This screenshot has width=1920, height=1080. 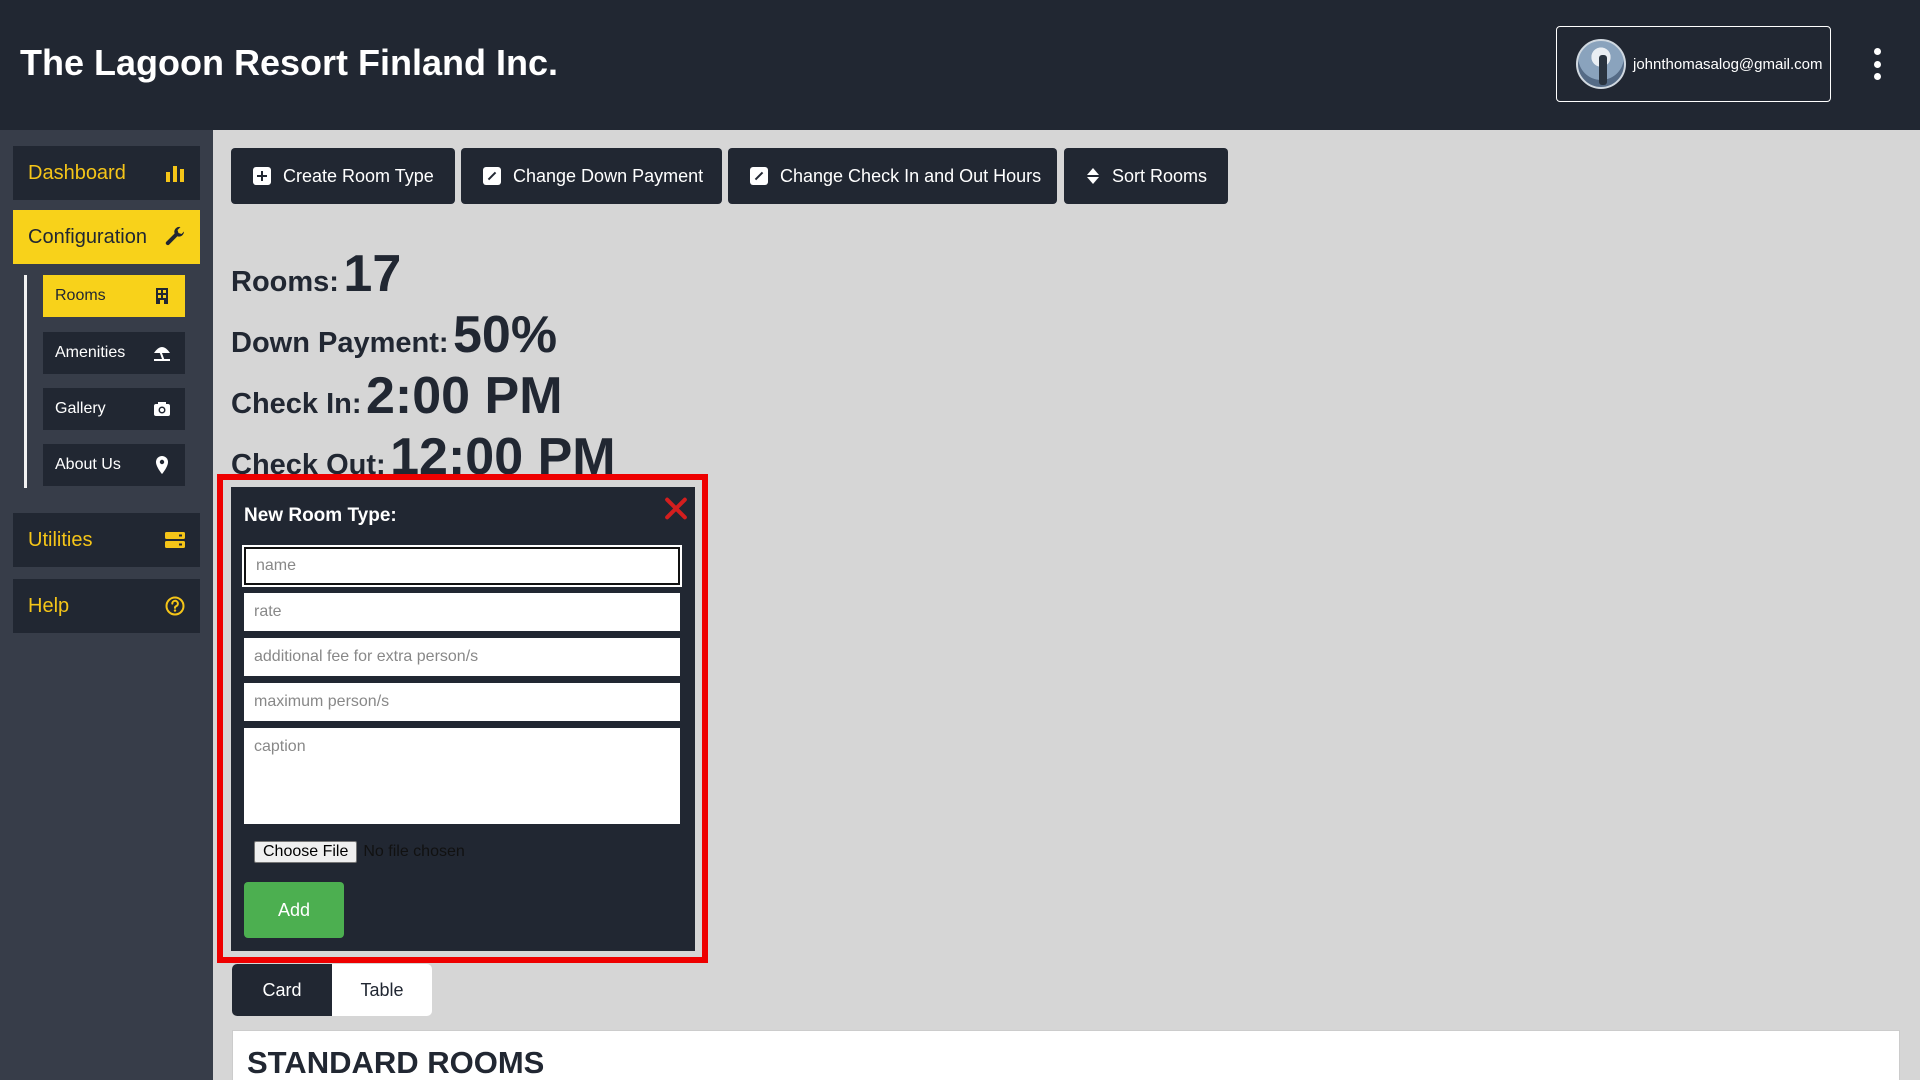 I want to click on table-view-tab: Table, so click(x=382, y=990).